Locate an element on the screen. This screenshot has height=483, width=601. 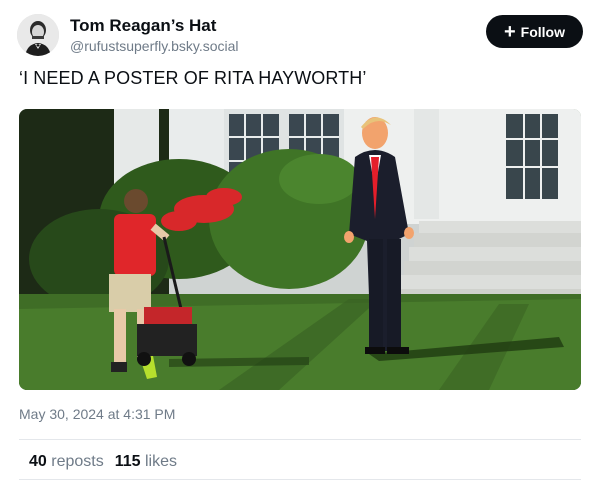
follow-button: + Follow is located at coordinates (534, 31).